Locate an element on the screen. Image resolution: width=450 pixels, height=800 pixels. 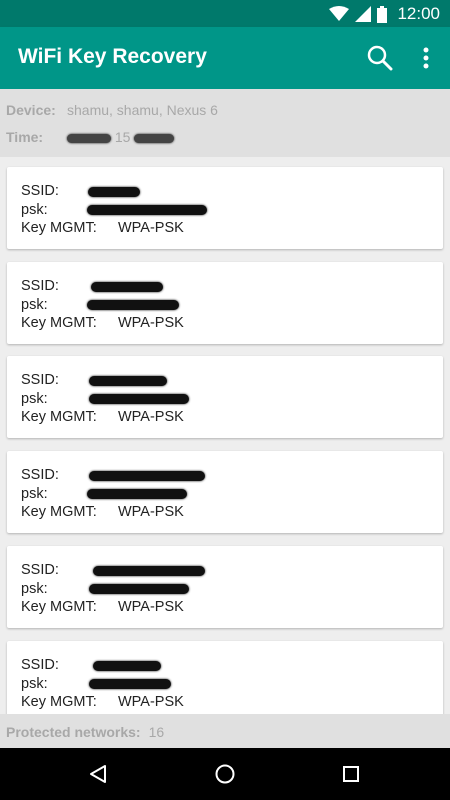
app-title: WiFi Key Recovery is located at coordinates (112, 56).